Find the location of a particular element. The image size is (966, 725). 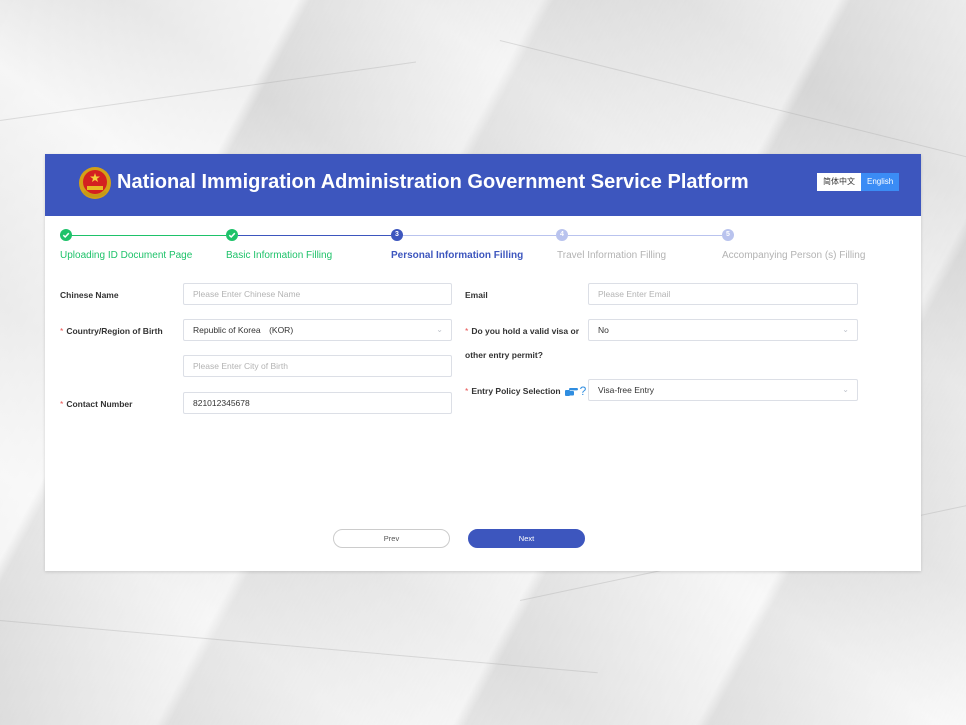

step-label-accompanying: Accompanying Person (s) Filling is located at coordinates (794, 255).